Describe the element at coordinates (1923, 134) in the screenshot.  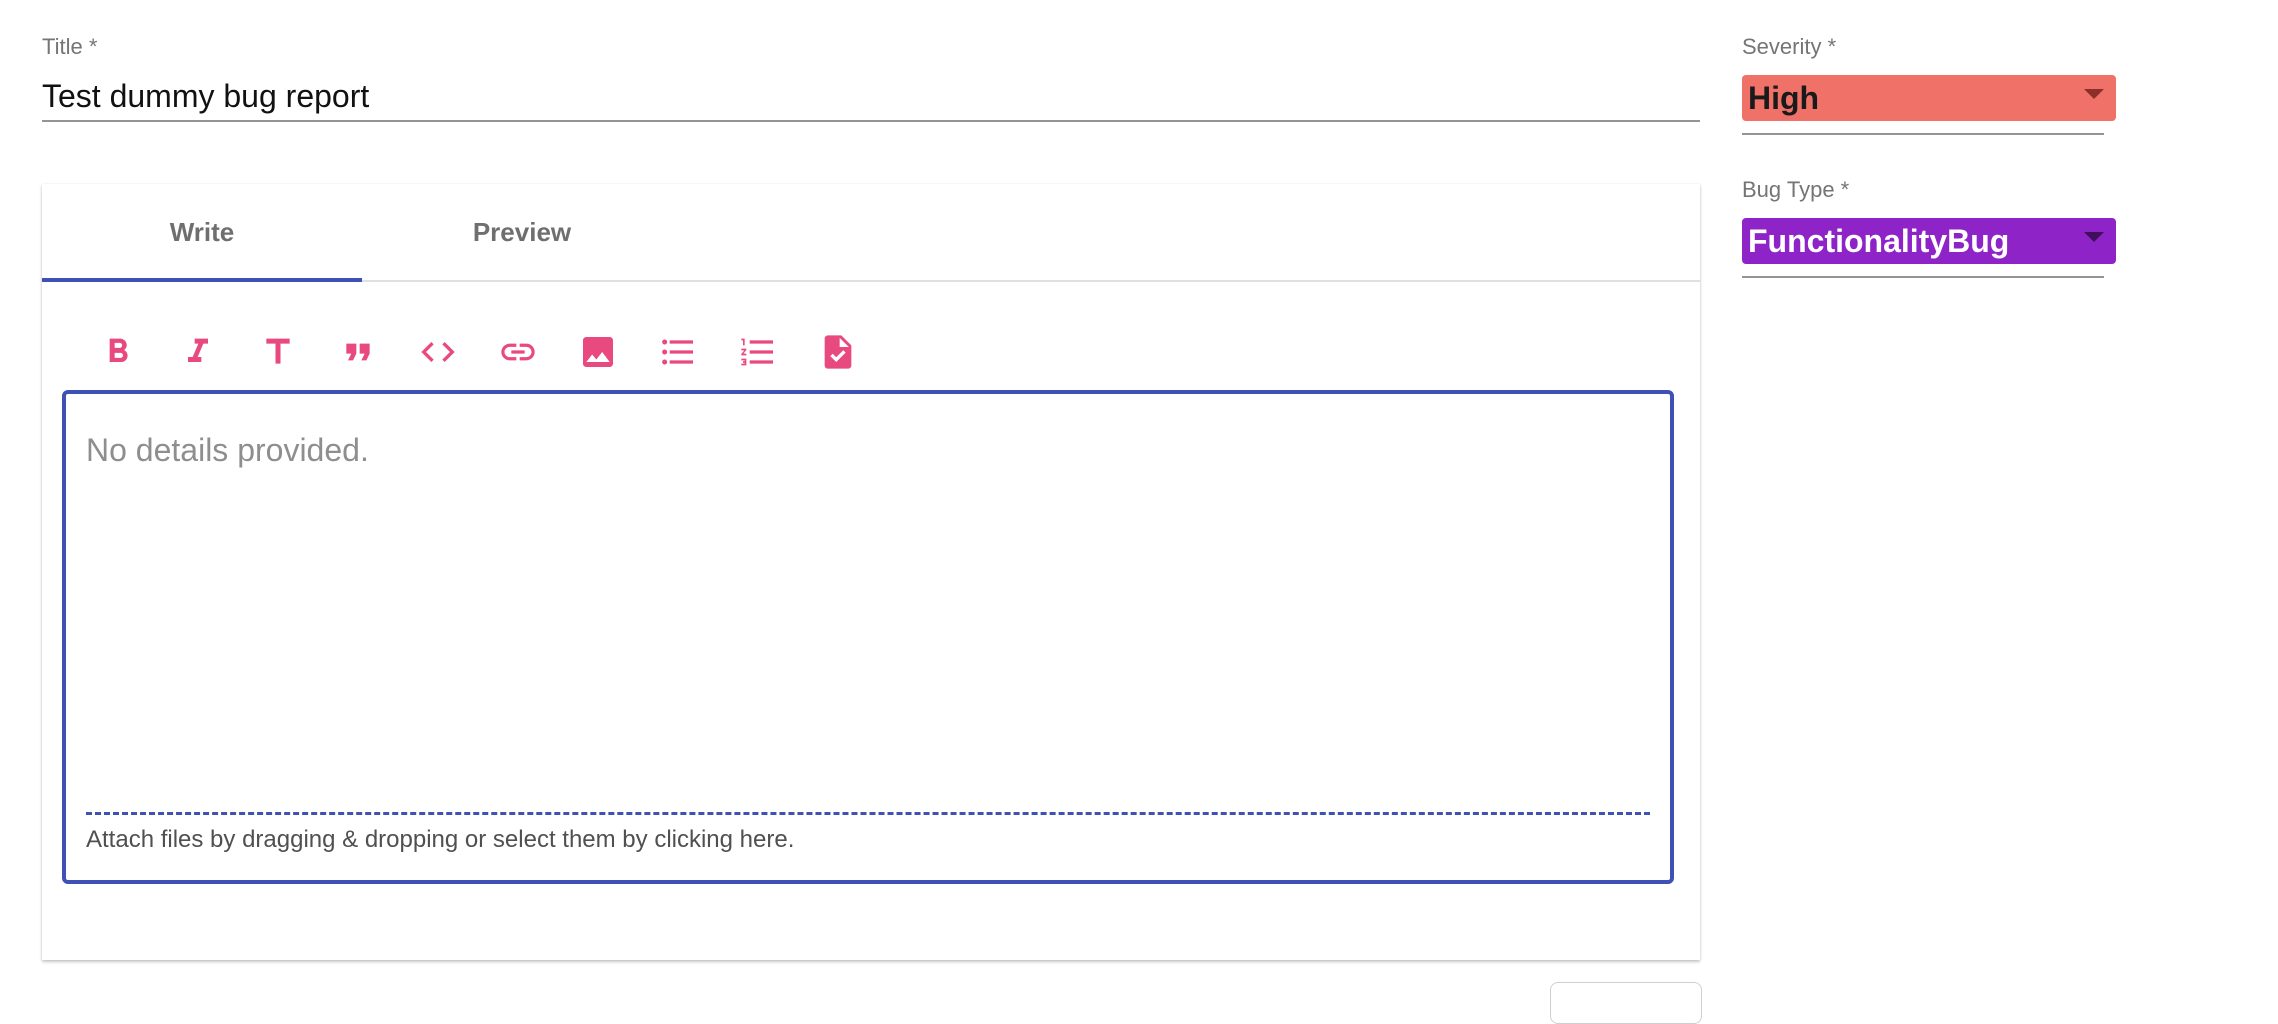
I see `severity-underline` at that location.